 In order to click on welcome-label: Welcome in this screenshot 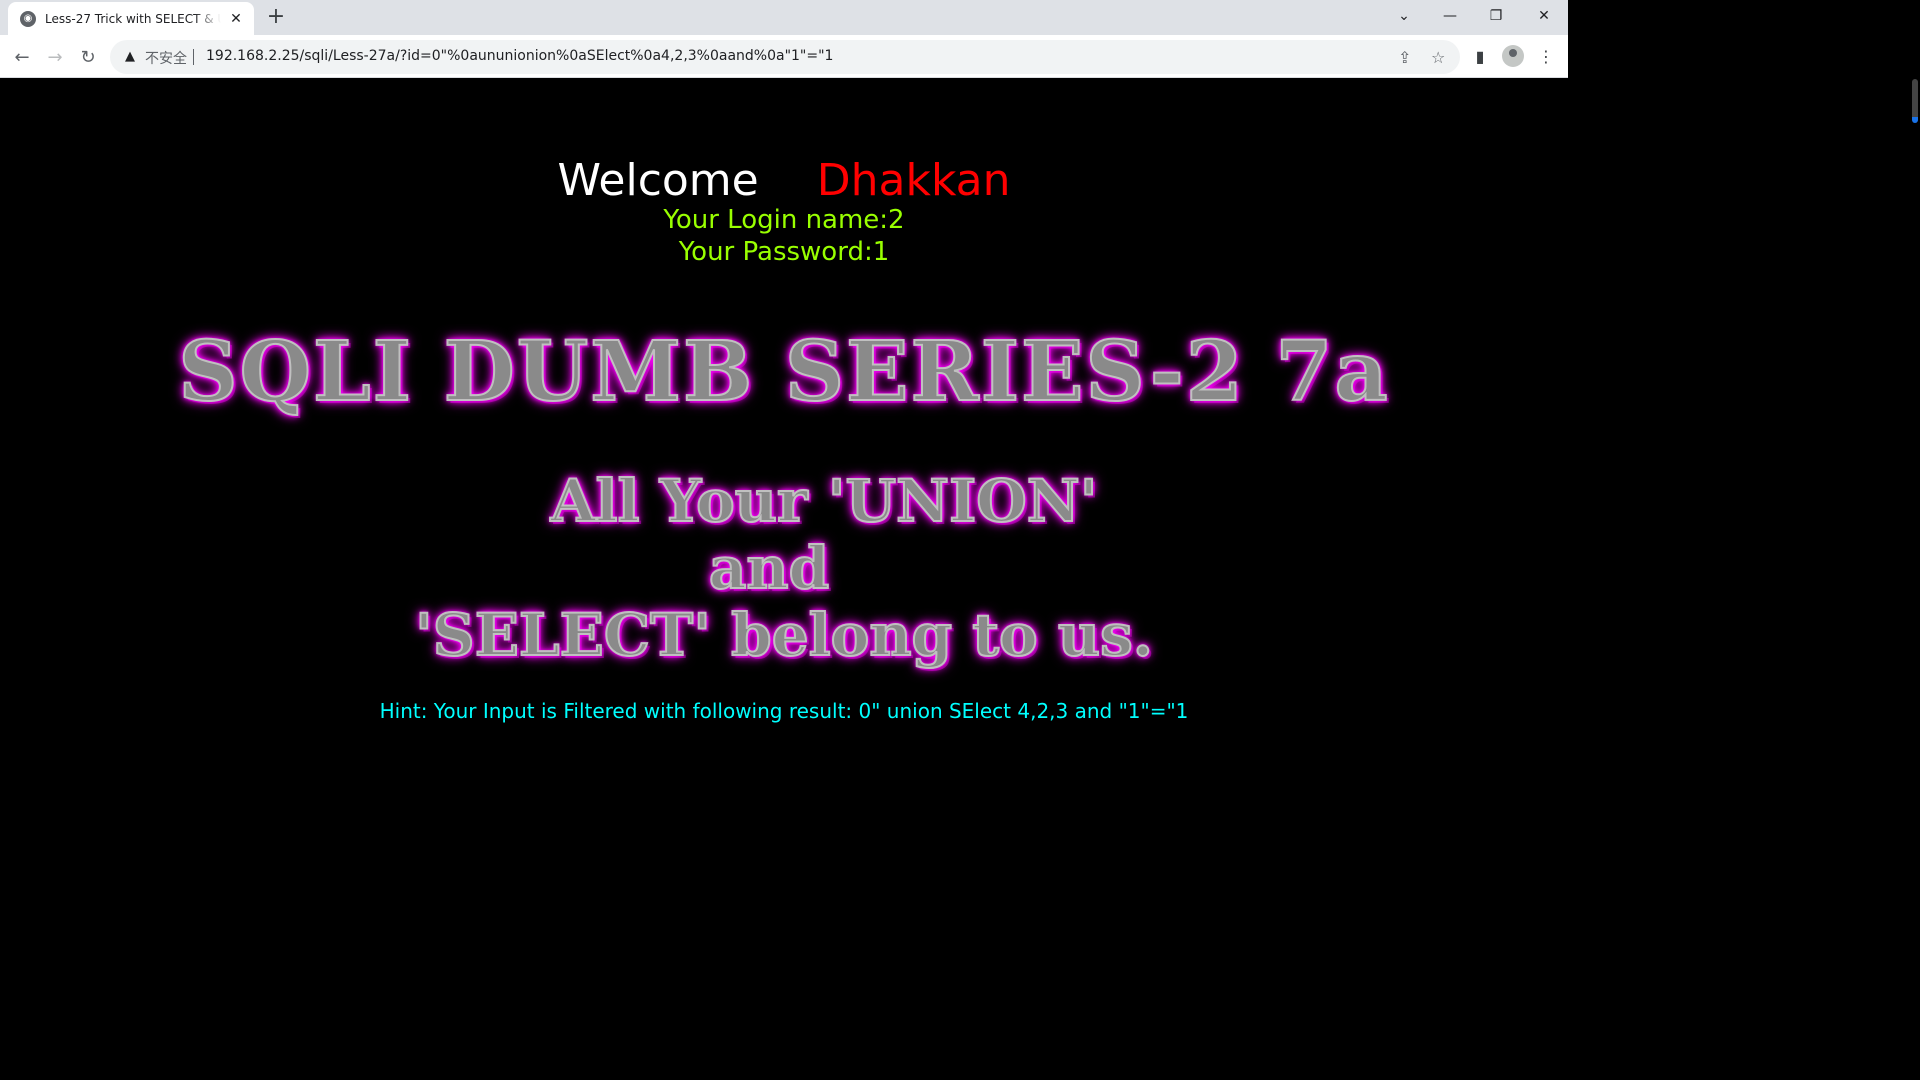, I will do `click(658, 180)`.